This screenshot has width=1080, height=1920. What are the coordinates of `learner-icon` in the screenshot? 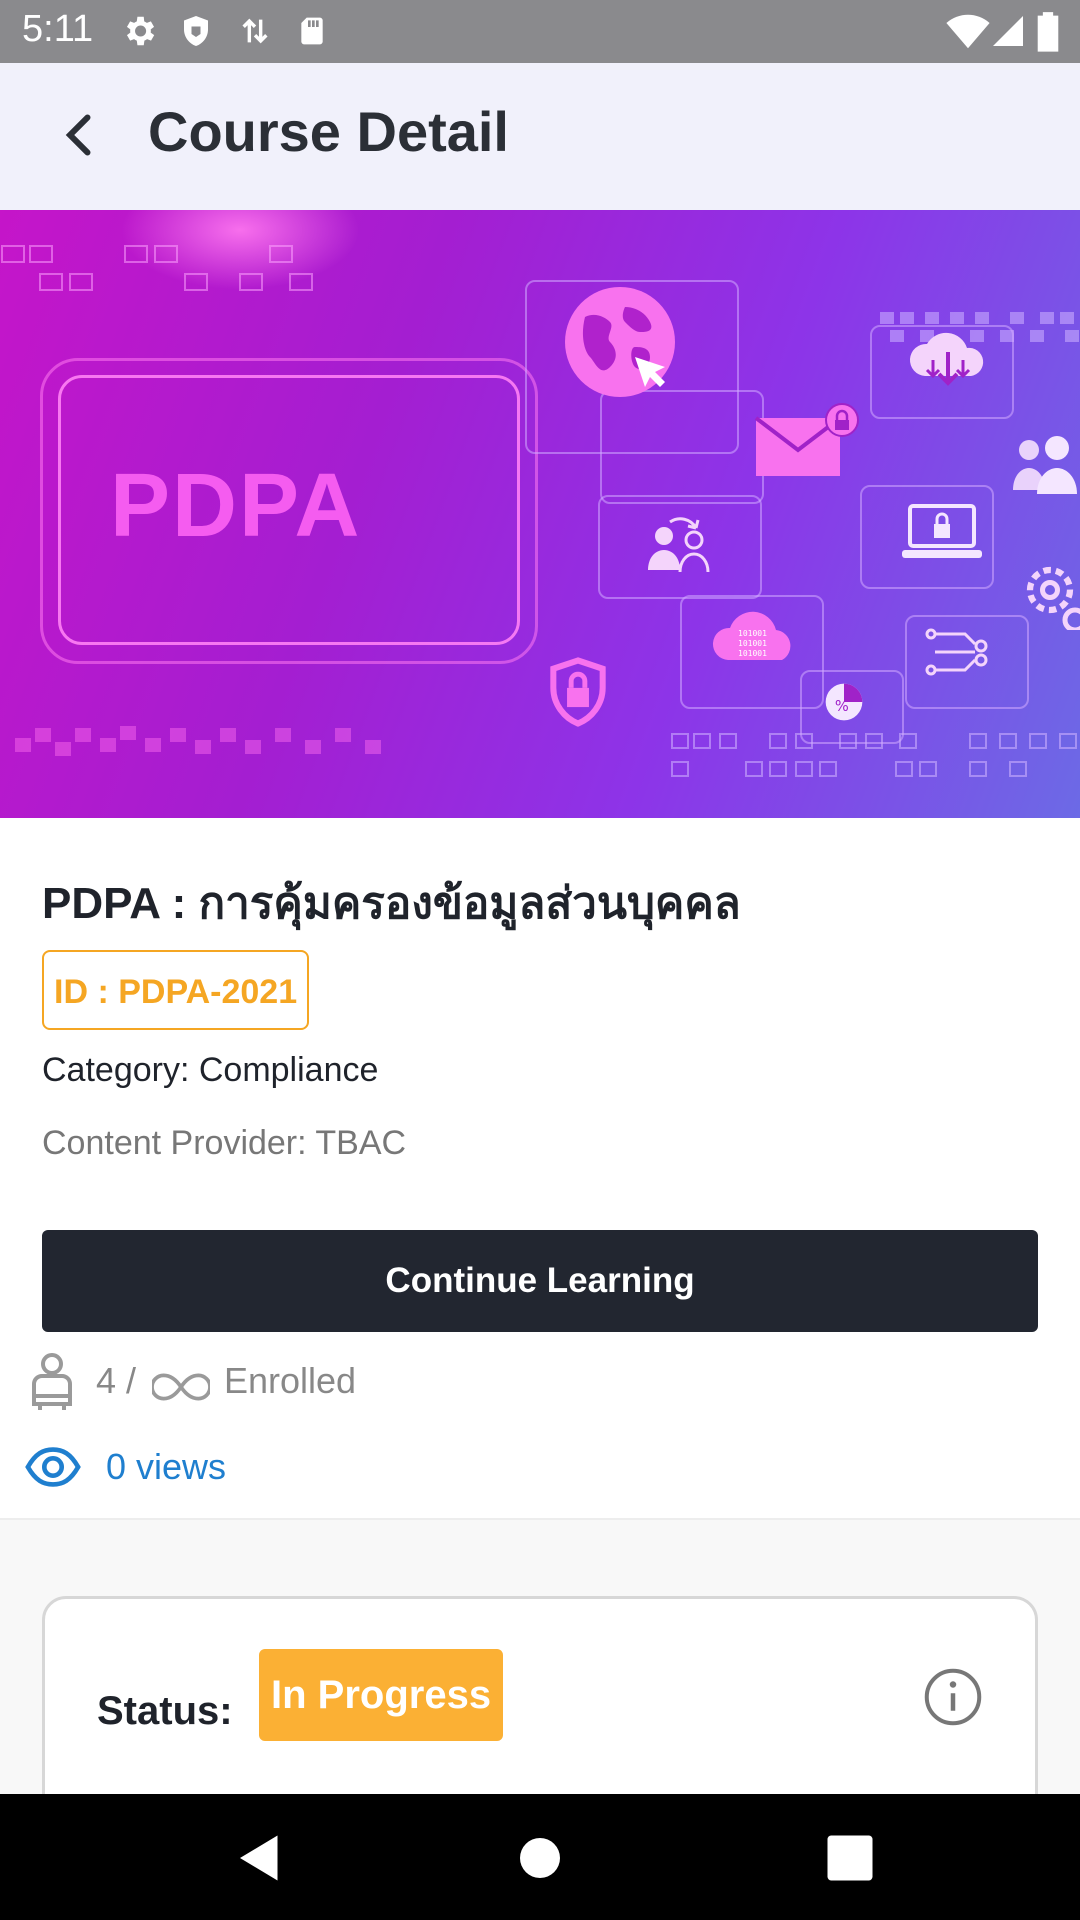 It's located at (52, 1381).